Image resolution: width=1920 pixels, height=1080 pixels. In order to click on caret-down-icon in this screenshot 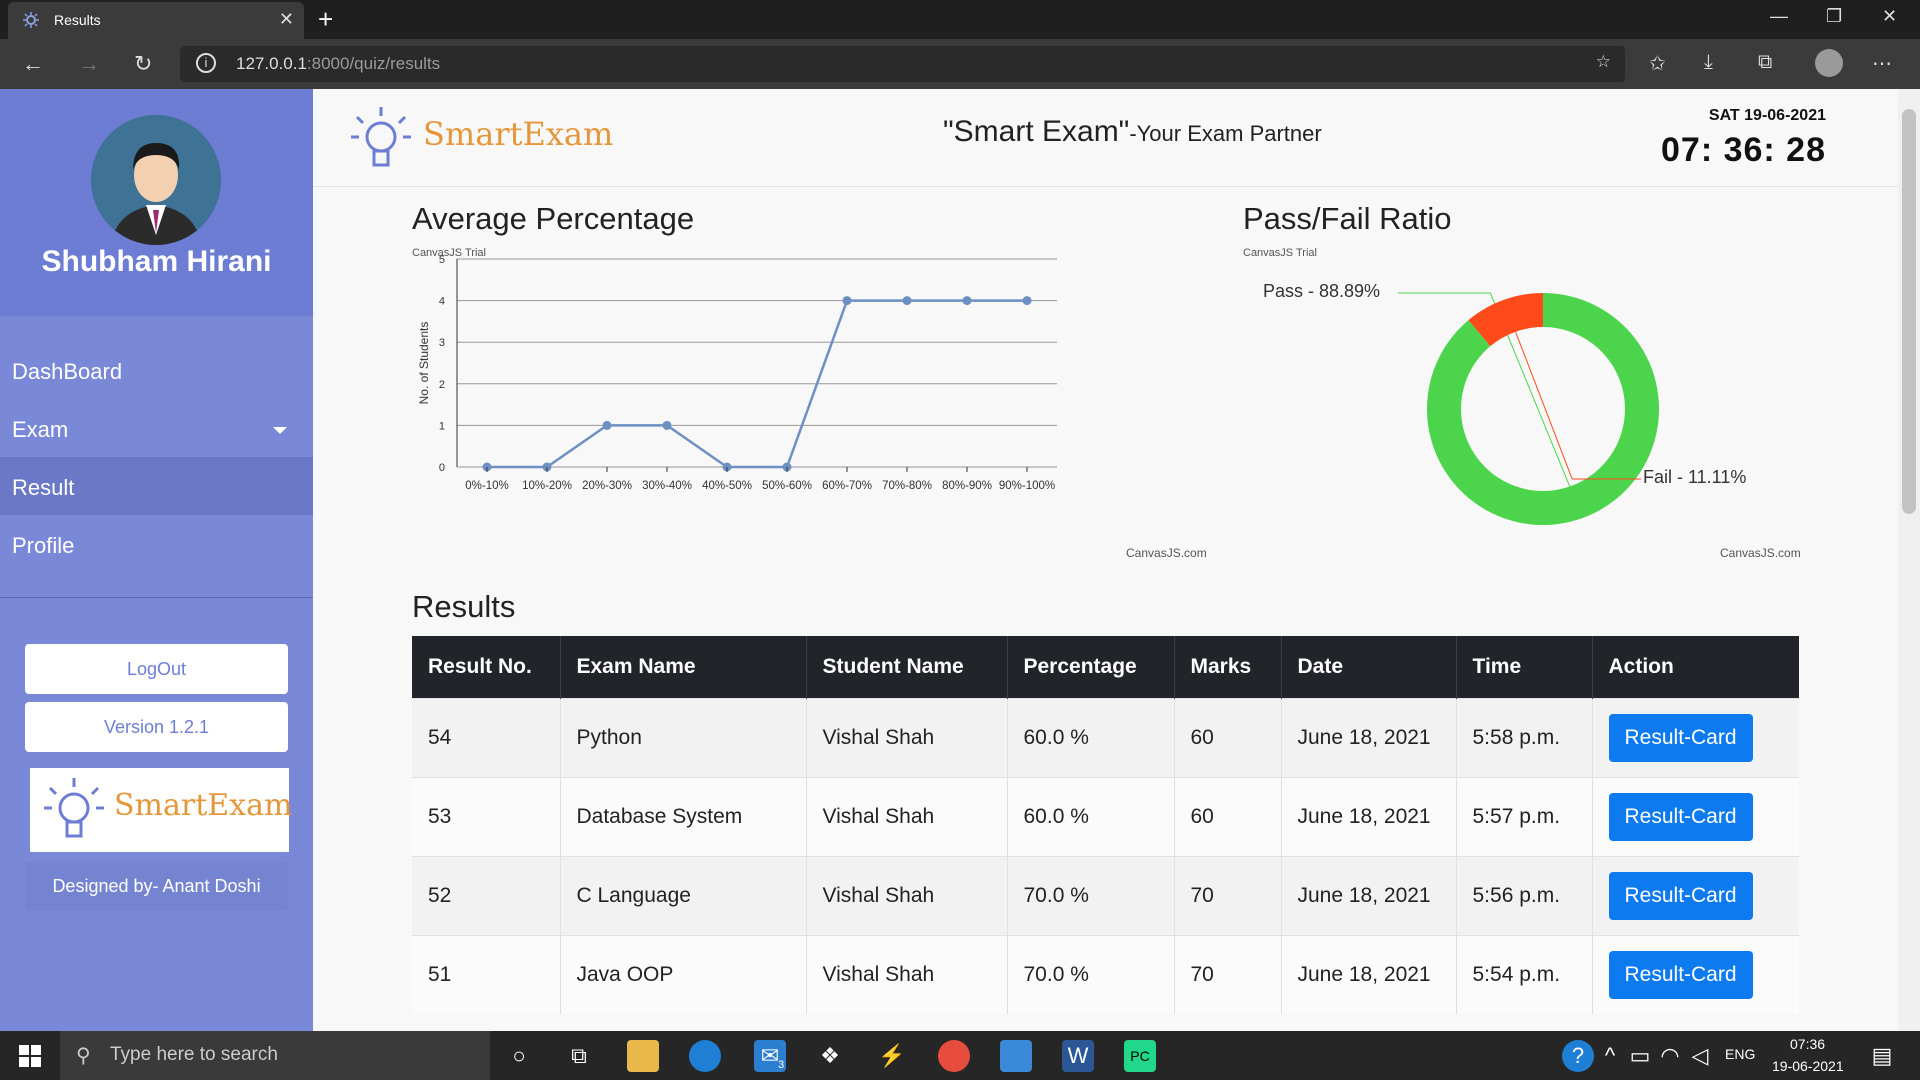, I will do `click(280, 430)`.